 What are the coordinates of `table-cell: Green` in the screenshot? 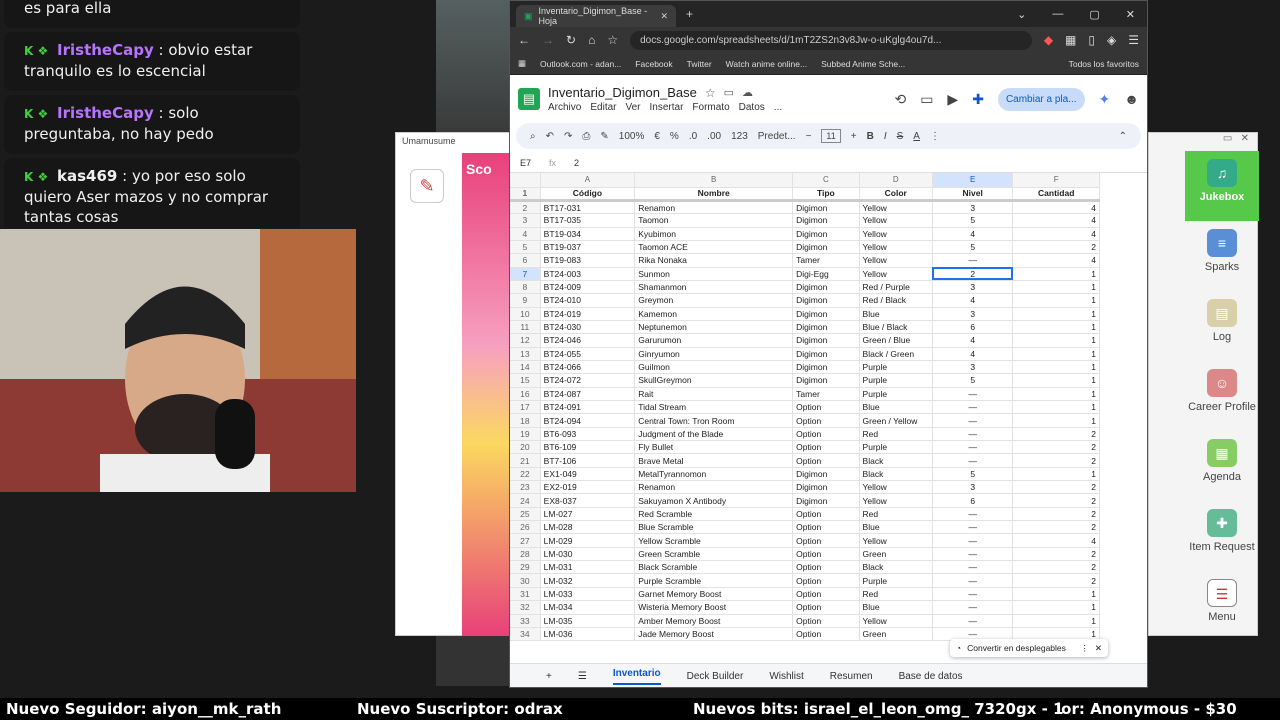 It's located at (896, 554).